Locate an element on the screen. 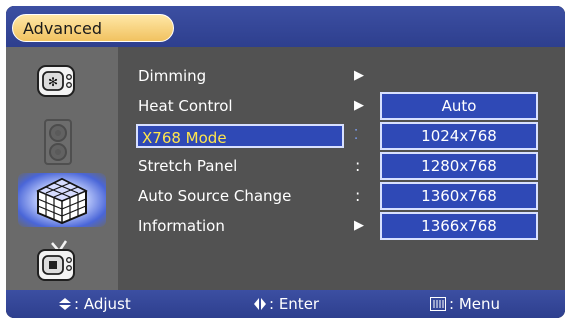  menu-item-label: X768 Mode is located at coordinates (184, 138).